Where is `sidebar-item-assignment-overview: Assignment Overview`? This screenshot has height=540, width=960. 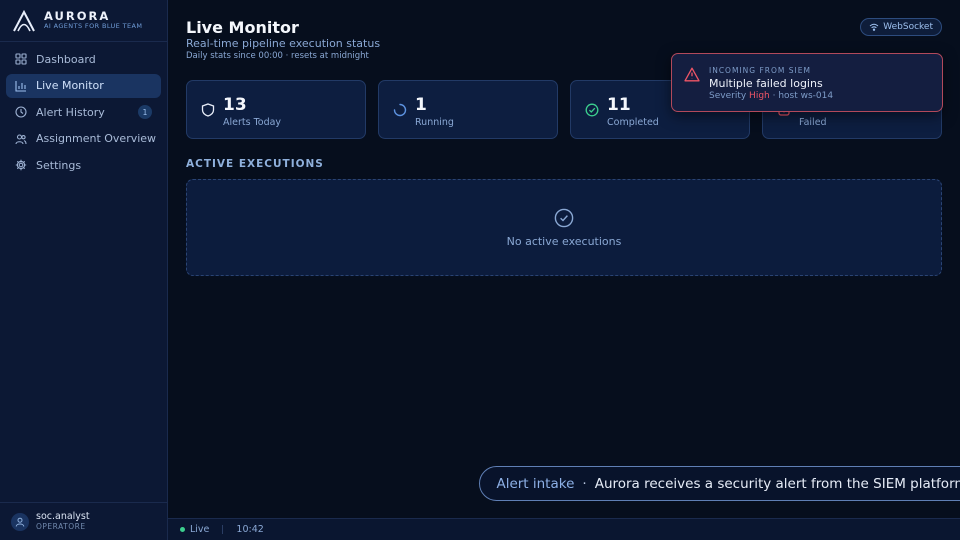
sidebar-item-assignment-overview: Assignment Overview is located at coordinates (83, 139).